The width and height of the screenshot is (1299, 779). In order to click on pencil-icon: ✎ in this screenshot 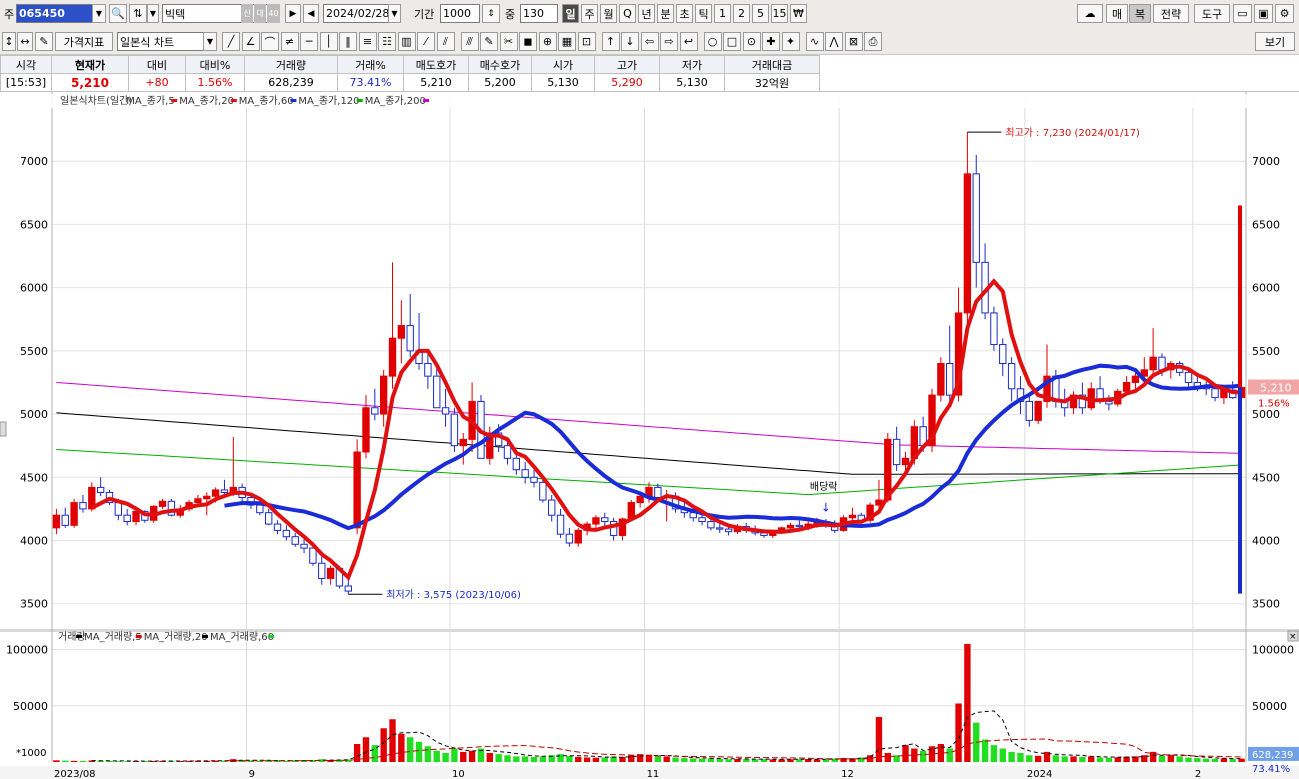, I will do `click(489, 41)`.